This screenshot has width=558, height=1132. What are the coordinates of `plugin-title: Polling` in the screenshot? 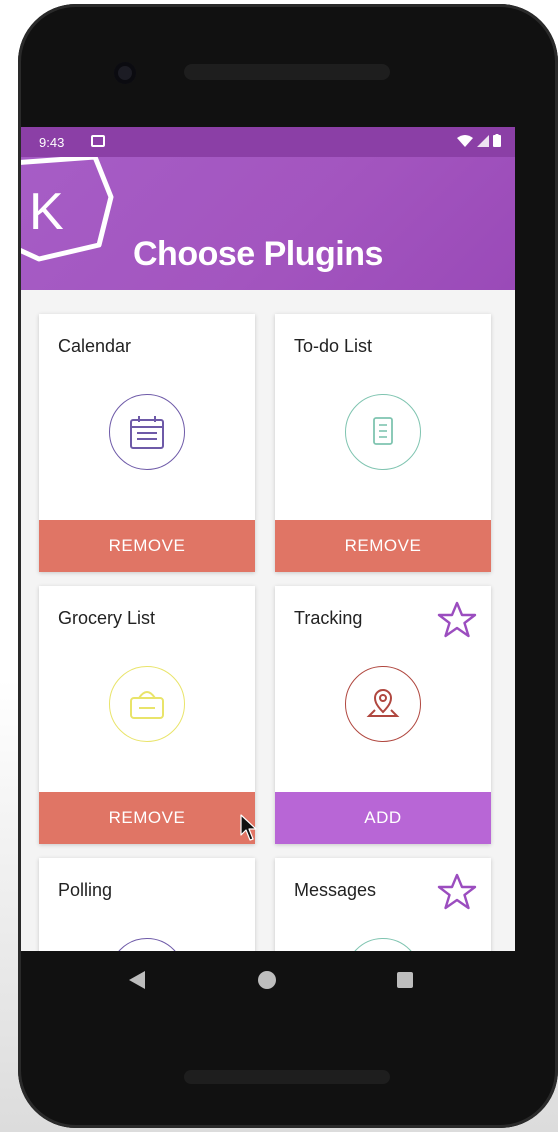 It's located at (85, 890).